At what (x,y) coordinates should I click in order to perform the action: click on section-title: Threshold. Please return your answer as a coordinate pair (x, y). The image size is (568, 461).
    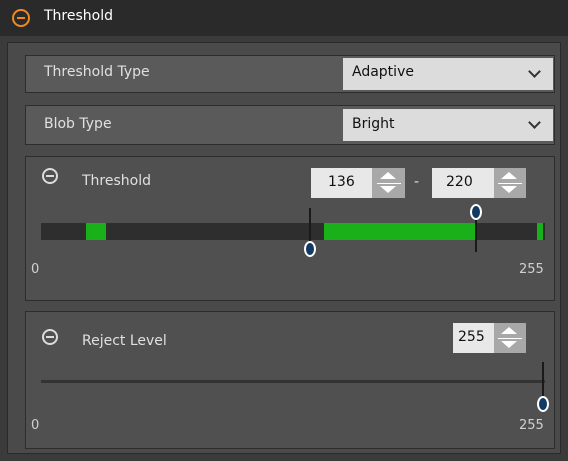
    Looking at the image, I should click on (78, 16).